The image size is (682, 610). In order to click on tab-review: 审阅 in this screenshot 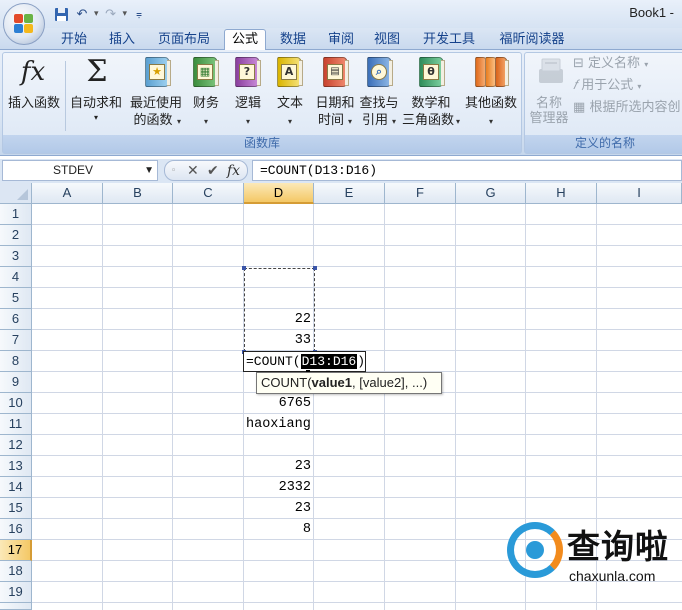, I will do `click(341, 40)`.